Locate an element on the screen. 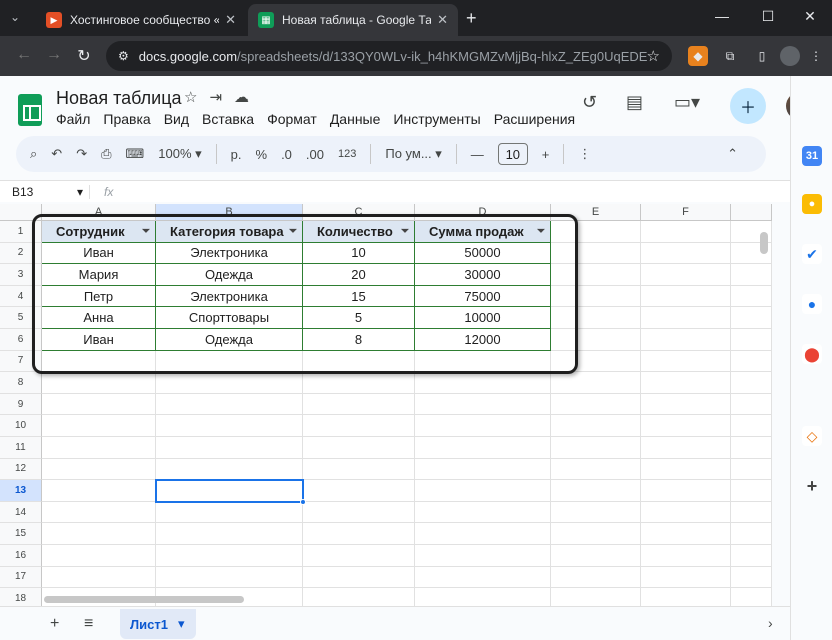 The width and height of the screenshot is (832, 640). row-header: 18 is located at coordinates (21, 597).